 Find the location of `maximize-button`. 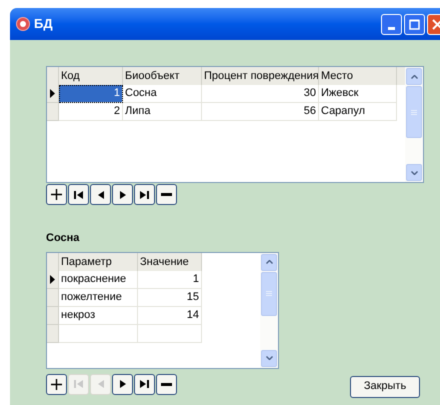

maximize-button is located at coordinates (414, 24).